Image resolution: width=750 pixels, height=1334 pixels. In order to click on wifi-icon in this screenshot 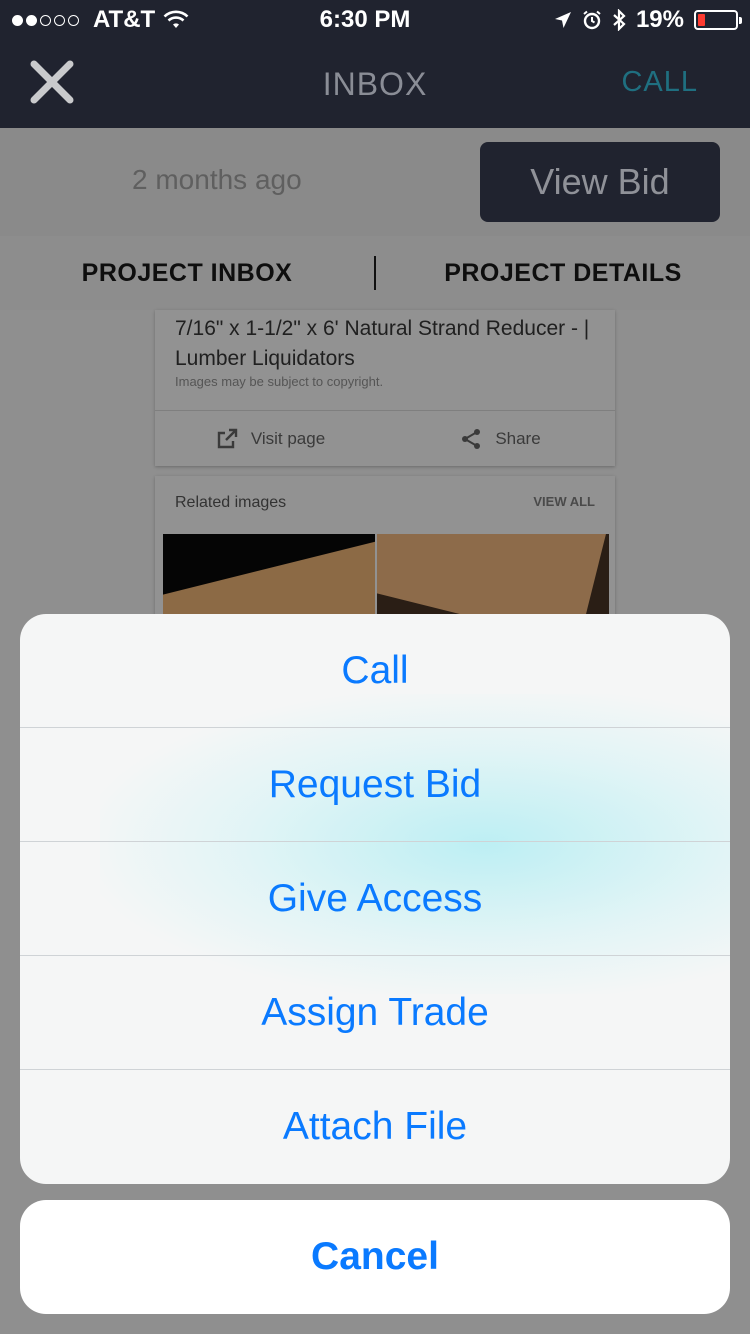, I will do `click(176, 19)`.